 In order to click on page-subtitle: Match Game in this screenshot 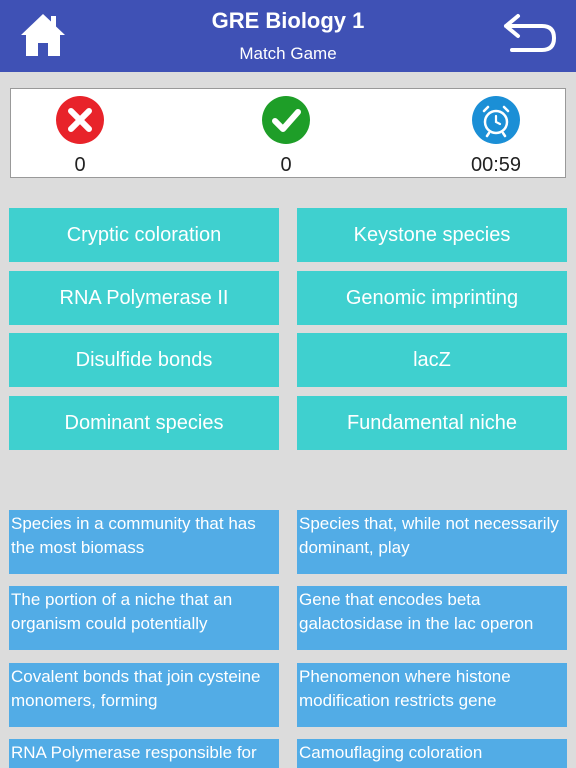, I will do `click(288, 53)`.